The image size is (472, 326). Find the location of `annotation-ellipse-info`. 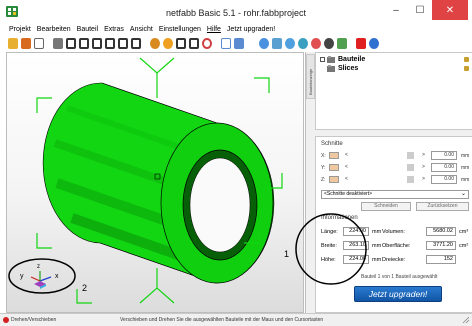

annotation-ellipse-info is located at coordinates (331, 249).